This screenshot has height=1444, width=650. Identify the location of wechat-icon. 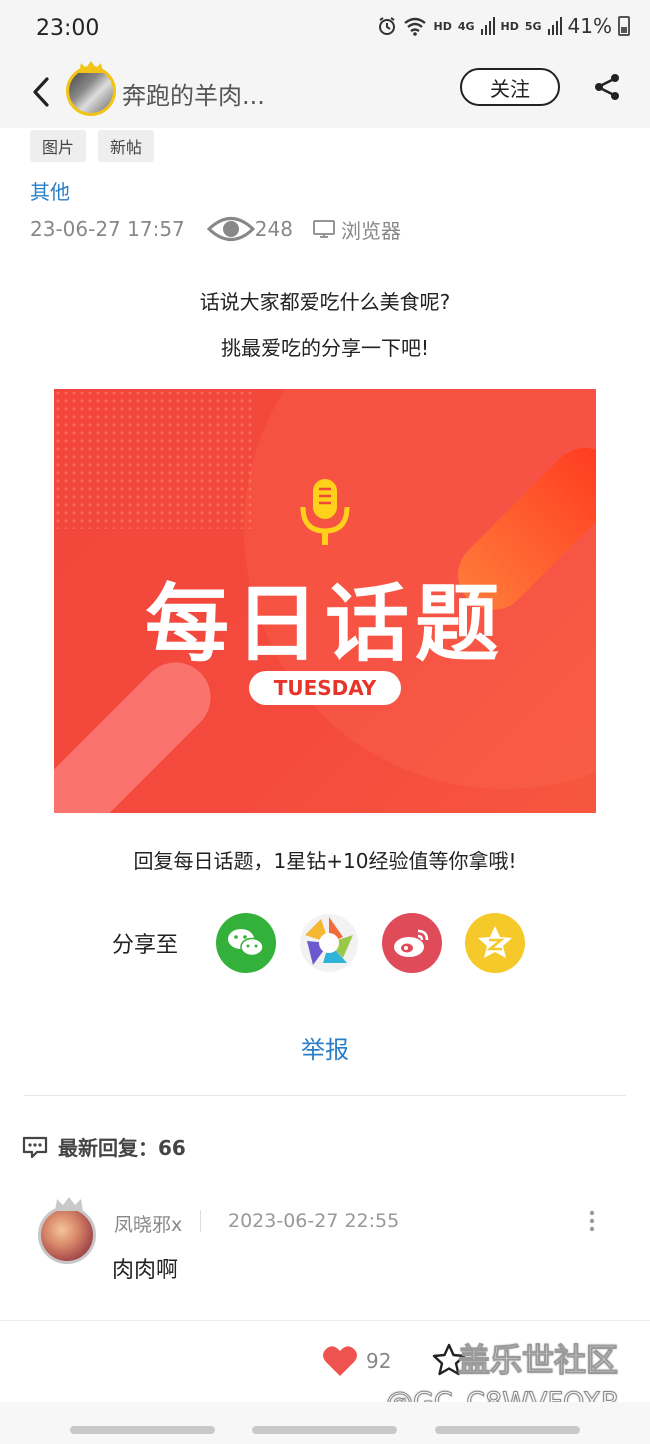
(246, 943).